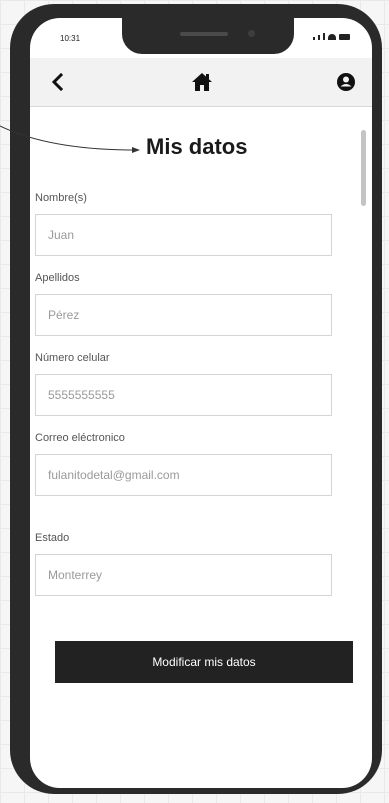  What do you see at coordinates (70, 38) in the screenshot?
I see `status-time: 10:31` at bounding box center [70, 38].